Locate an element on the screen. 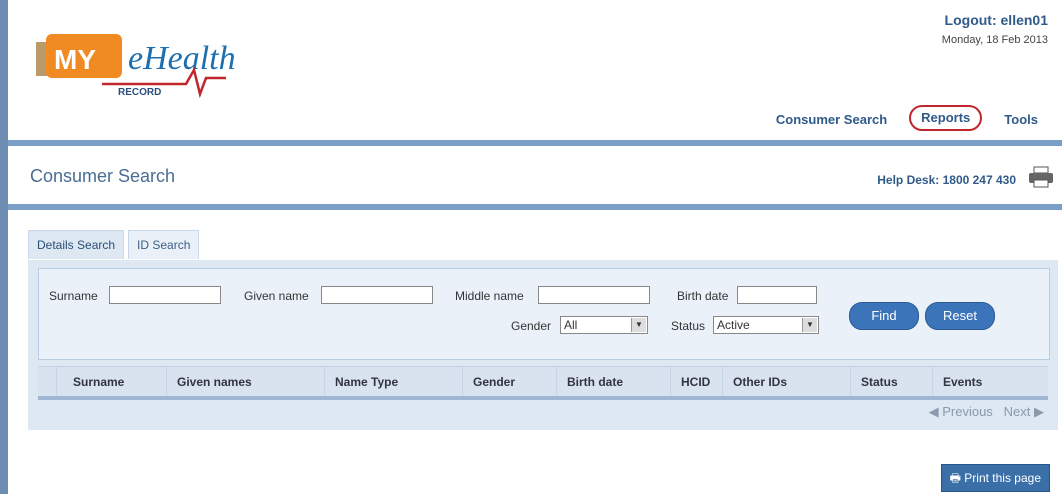 The image size is (1062, 494). column-gender: Gender is located at coordinates (509, 382).